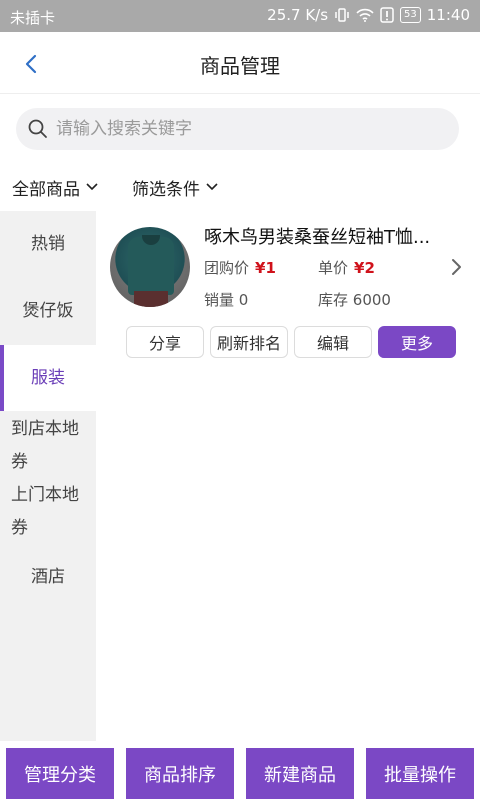 Image resolution: width=480 pixels, height=800 pixels. What do you see at coordinates (365, 15) in the screenshot?
I see `wifi-icon` at bounding box center [365, 15].